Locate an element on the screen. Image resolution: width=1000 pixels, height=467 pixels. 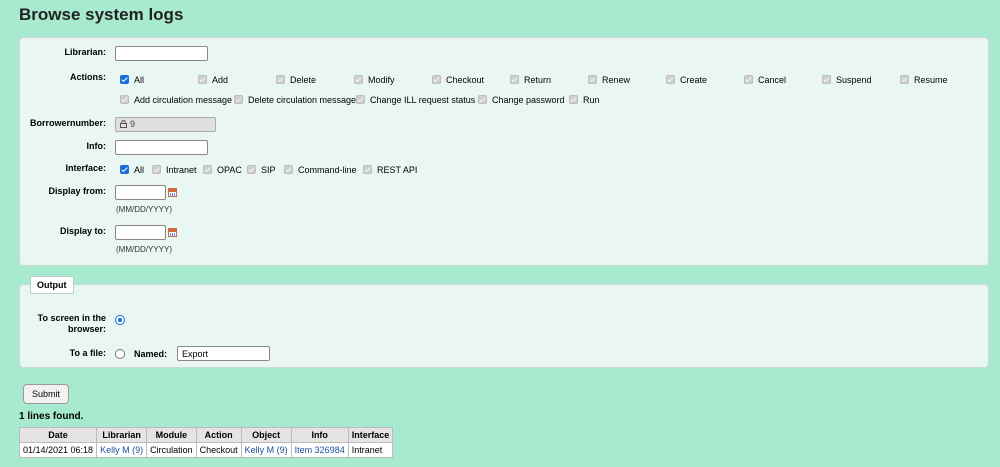
librarian-input is located at coordinates (161, 53).